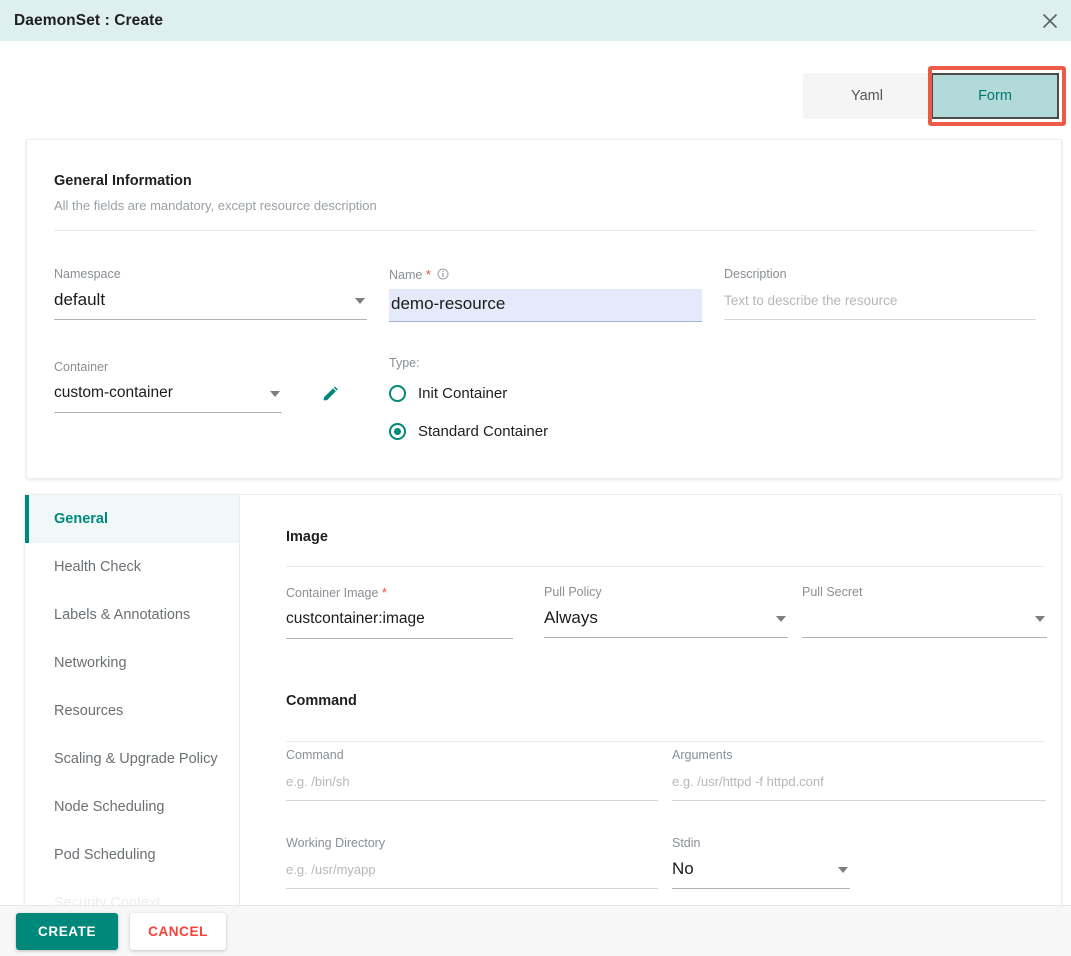 Image resolution: width=1071 pixels, height=956 pixels. What do you see at coordinates (178, 931) in the screenshot?
I see `cancel-button: CANCEL` at bounding box center [178, 931].